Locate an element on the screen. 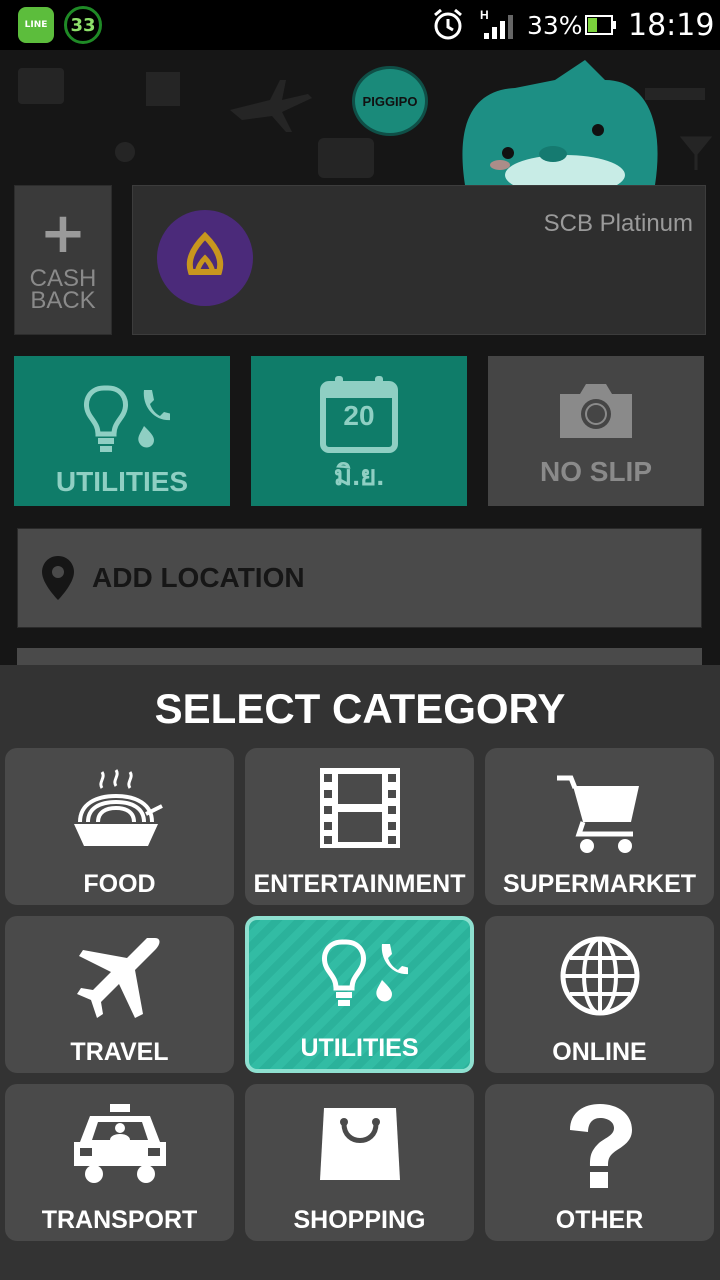  date-day: 20 is located at coordinates (359, 415).